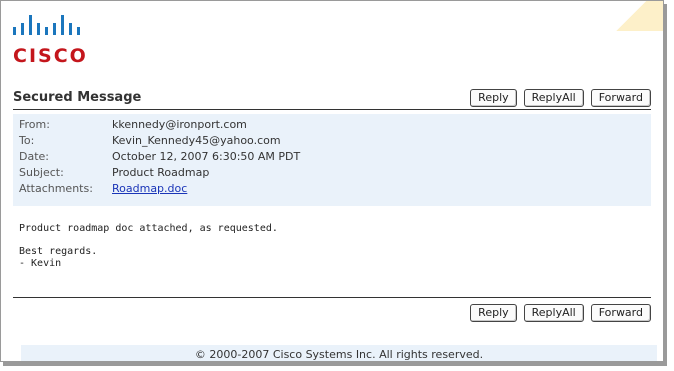 This screenshot has height=371, width=674. What do you see at coordinates (46, 25) in the screenshot?
I see `cisco-logo-bars` at bounding box center [46, 25].